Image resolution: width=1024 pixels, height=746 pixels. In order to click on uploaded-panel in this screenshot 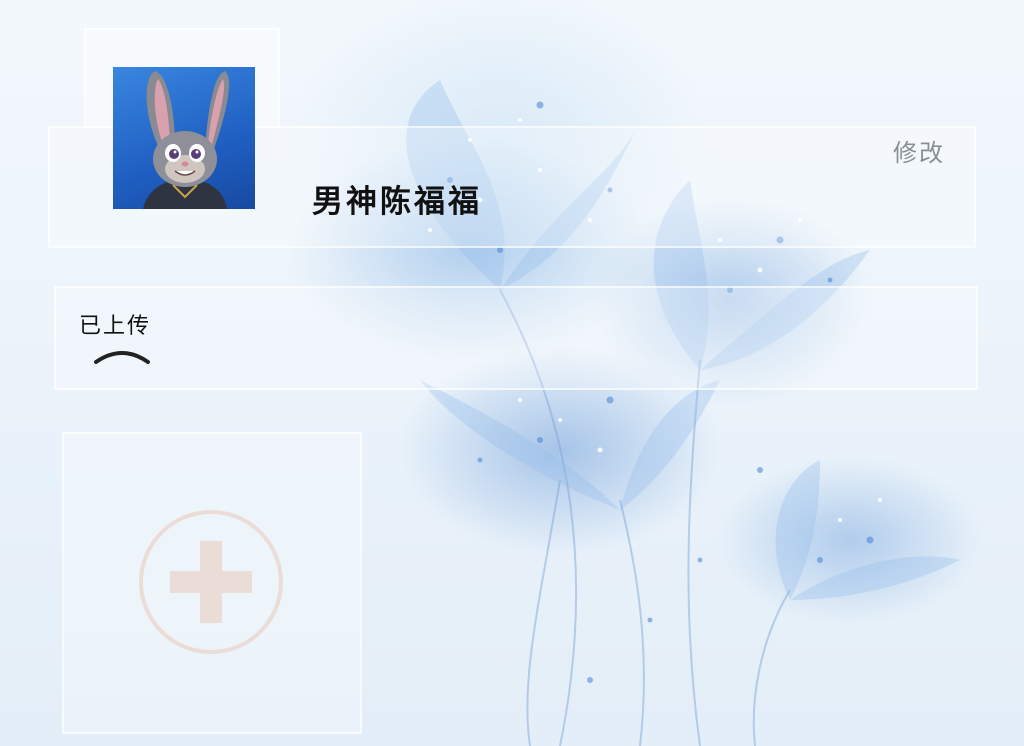, I will do `click(516, 338)`.